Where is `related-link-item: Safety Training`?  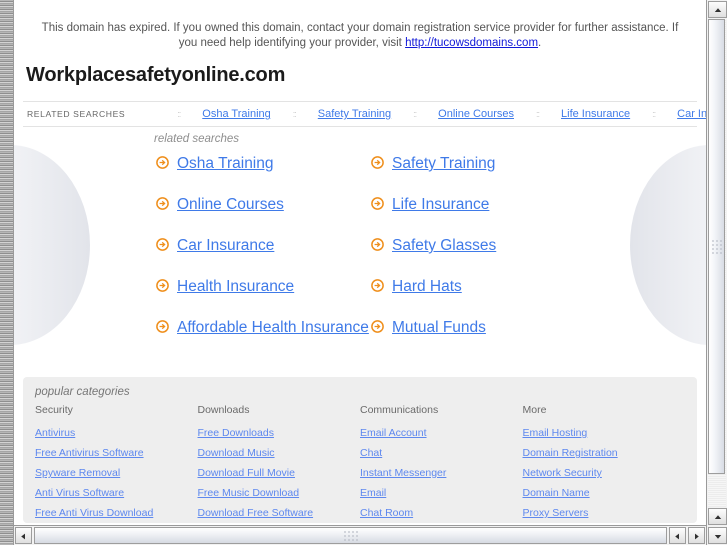
related-link-item: Safety Training is located at coordinates (478, 173).